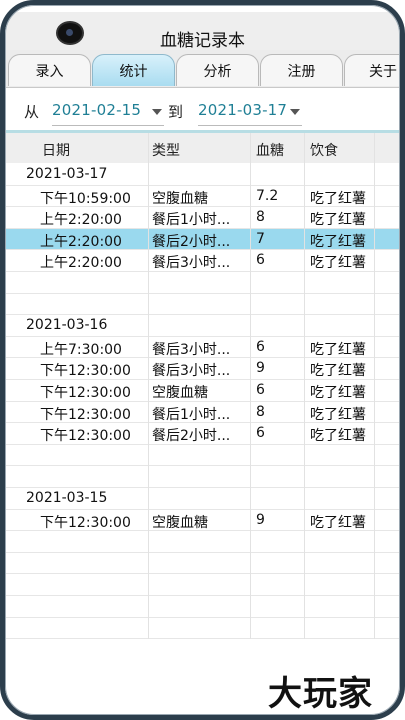  Describe the element at coordinates (320, 694) in the screenshot. I see `watermark-text: 大玩家` at that location.